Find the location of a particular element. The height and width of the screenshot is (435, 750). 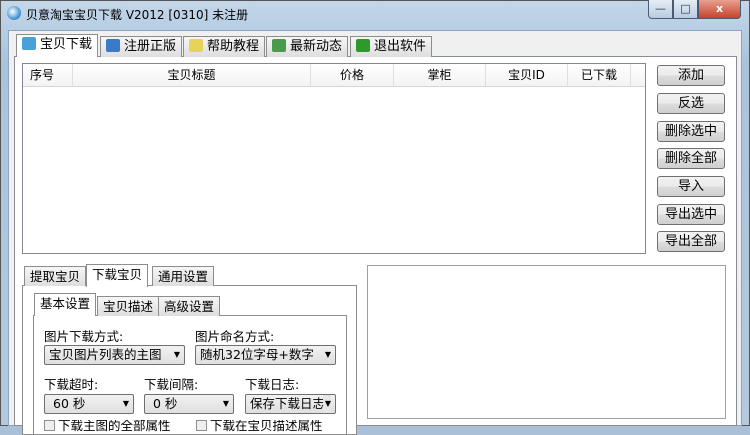

image-mode-label: 图片下载方式: is located at coordinates (84, 336).